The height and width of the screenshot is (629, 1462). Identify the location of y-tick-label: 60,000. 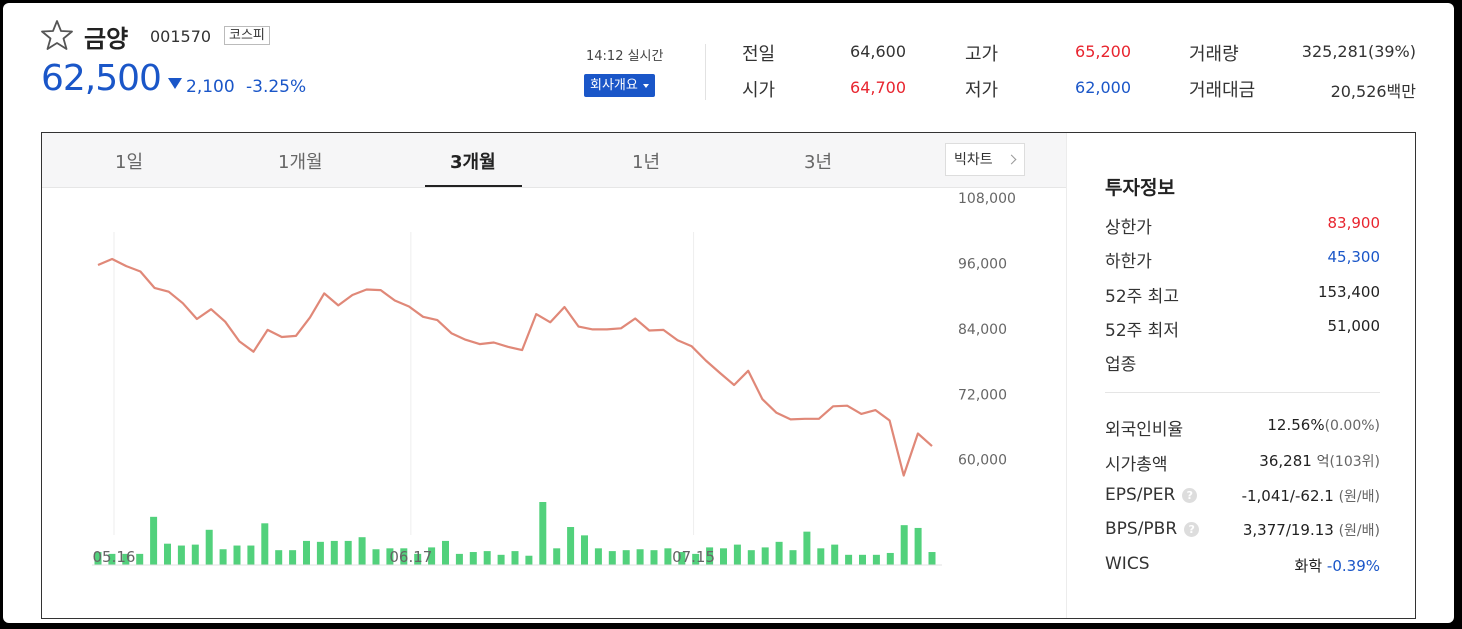
(982, 461).